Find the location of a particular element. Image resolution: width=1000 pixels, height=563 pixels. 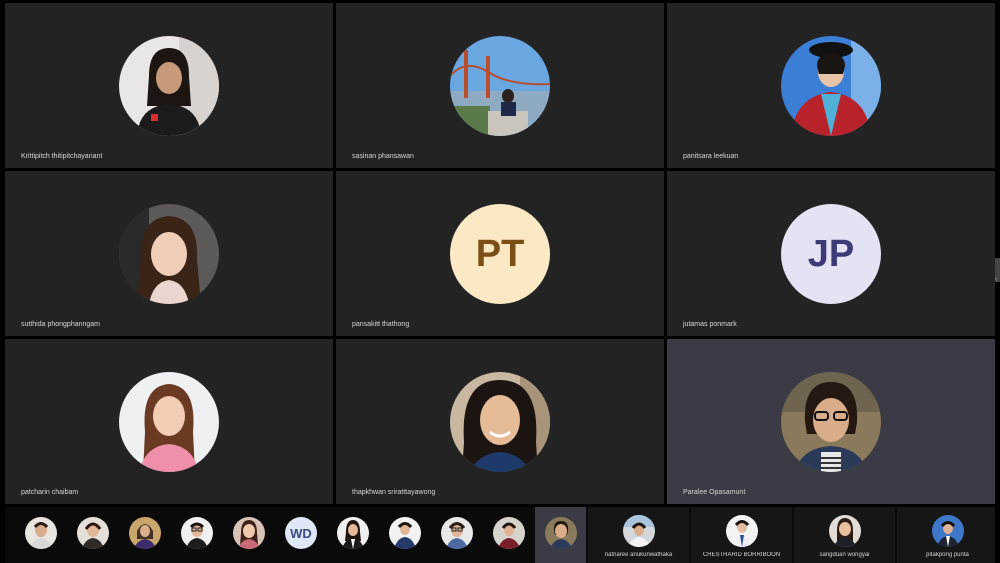

participant-name: sutthida phongphanngam is located at coordinates (61, 324).